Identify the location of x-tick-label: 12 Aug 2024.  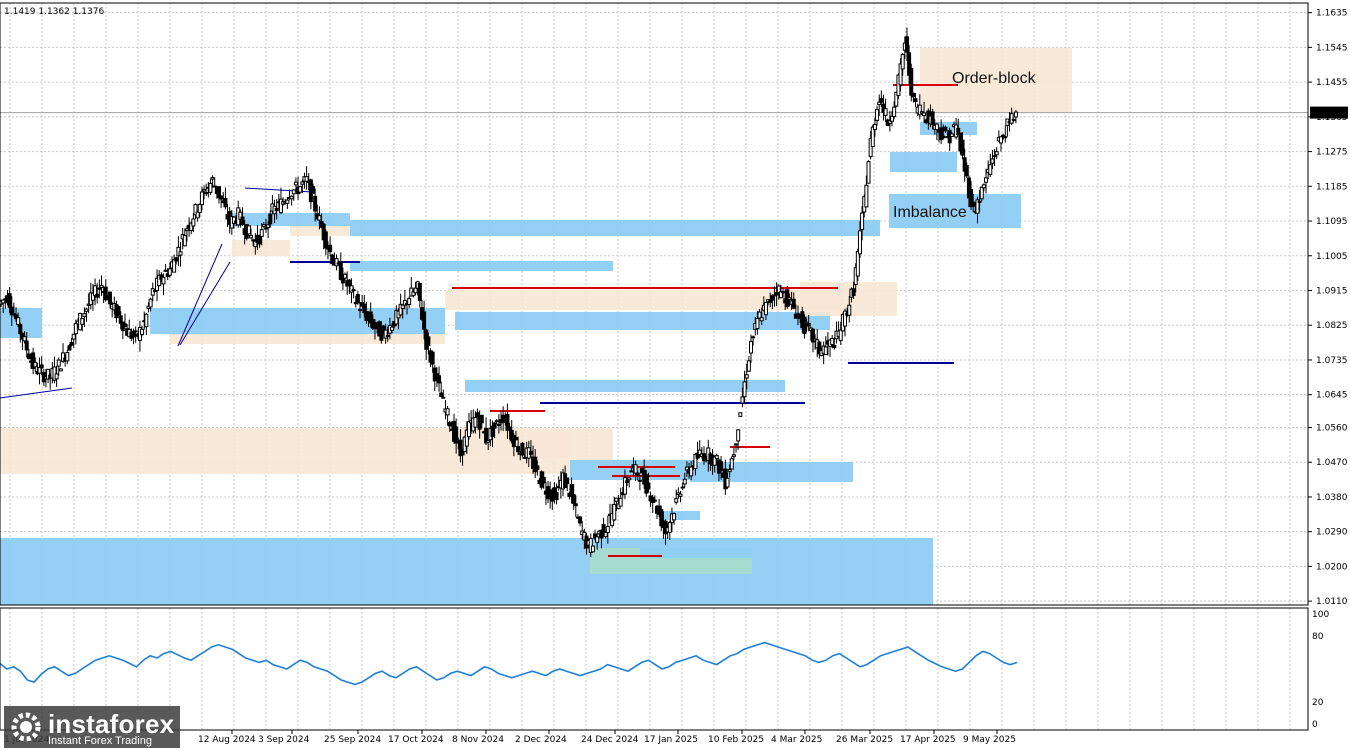
(227, 740).